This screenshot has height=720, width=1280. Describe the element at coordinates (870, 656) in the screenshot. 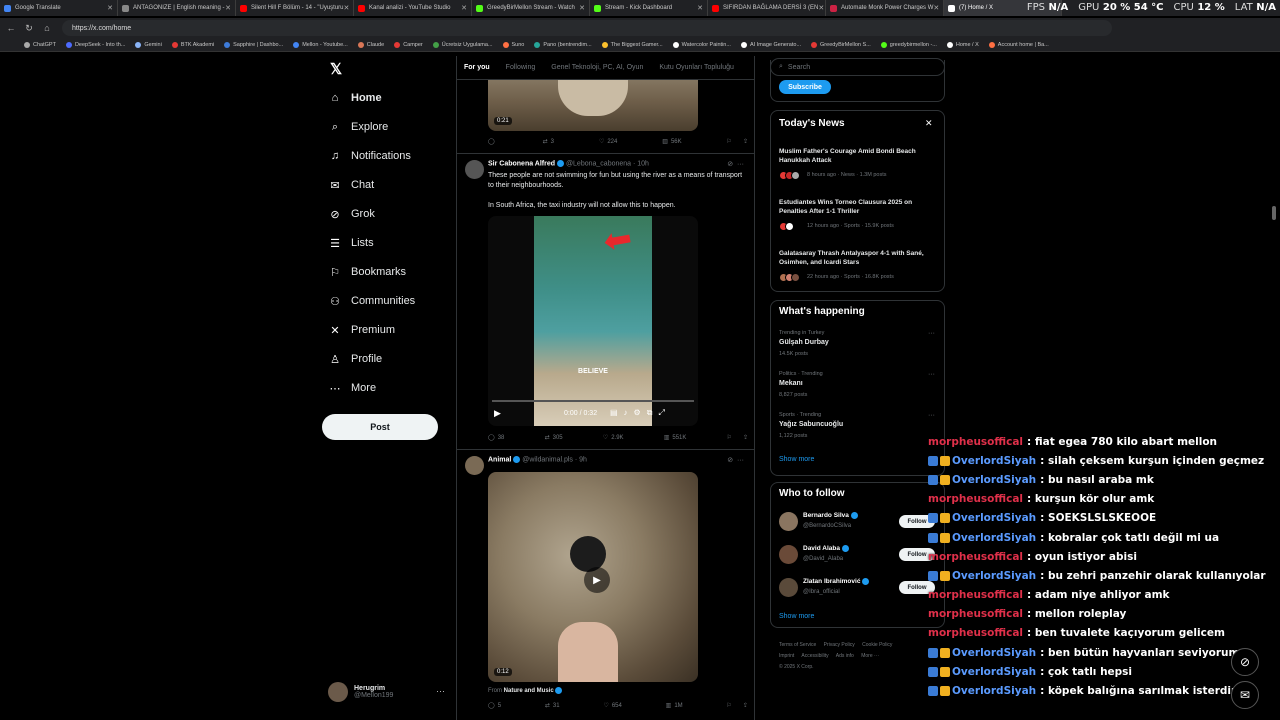

I see `footer-more: More ···` at that location.